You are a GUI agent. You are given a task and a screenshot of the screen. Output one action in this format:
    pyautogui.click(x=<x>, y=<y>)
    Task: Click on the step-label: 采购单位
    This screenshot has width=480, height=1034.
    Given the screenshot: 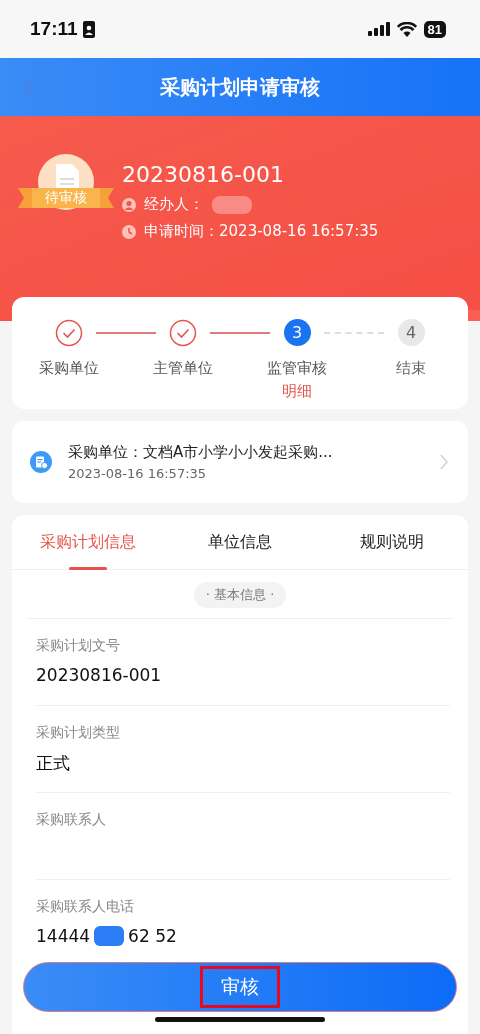 What is the action you would take?
    pyautogui.click(x=69, y=368)
    